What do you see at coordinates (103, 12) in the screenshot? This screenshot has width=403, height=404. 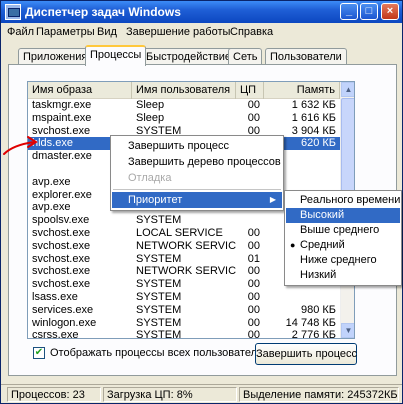 I see `window-title: Диспетчер задач Windows` at bounding box center [103, 12].